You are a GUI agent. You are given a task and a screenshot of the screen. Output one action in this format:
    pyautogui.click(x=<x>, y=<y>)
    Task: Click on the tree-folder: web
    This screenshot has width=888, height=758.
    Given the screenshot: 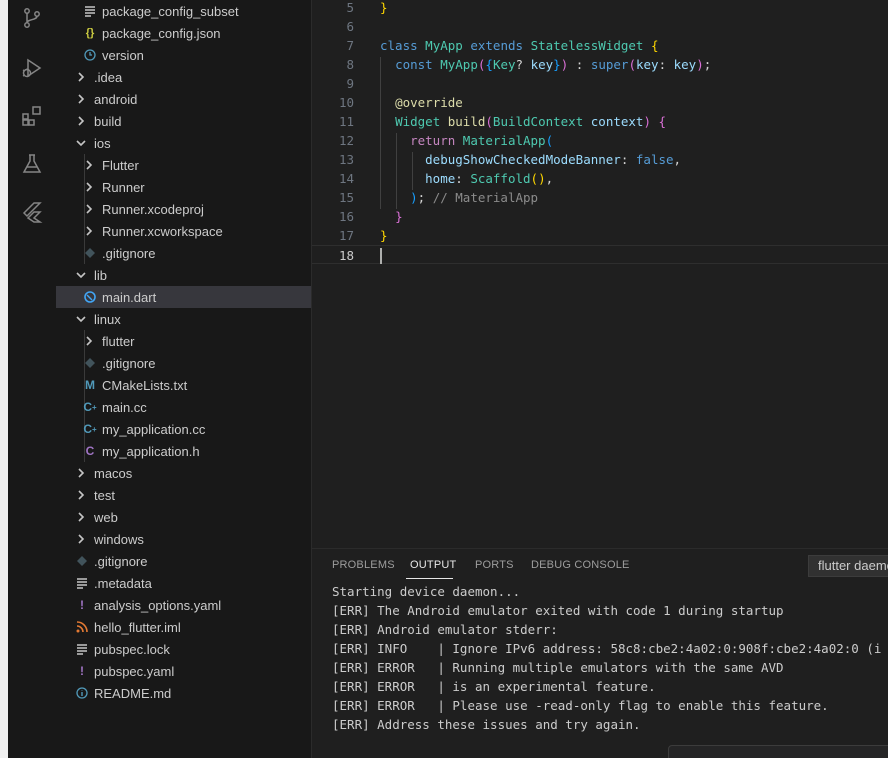 What is the action you would take?
    pyautogui.click(x=183, y=517)
    